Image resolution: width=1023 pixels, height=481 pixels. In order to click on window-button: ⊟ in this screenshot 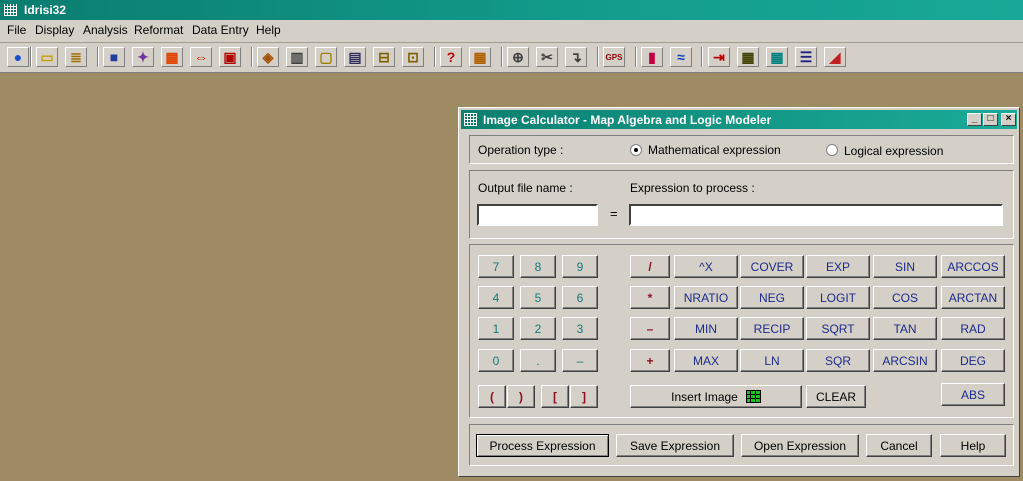, I will do `click(384, 57)`.